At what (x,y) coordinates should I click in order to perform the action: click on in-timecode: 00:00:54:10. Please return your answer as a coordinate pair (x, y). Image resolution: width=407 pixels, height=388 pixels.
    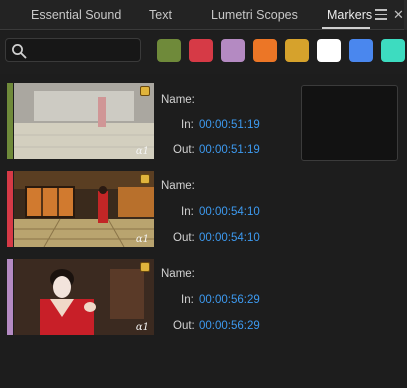
    Looking at the image, I should click on (229, 212).